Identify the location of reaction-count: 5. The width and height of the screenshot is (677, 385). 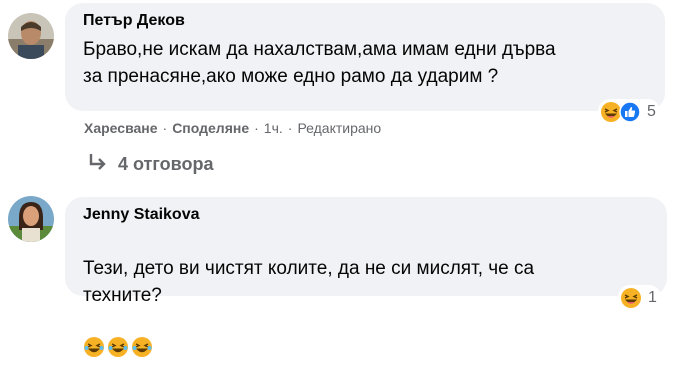
(651, 111).